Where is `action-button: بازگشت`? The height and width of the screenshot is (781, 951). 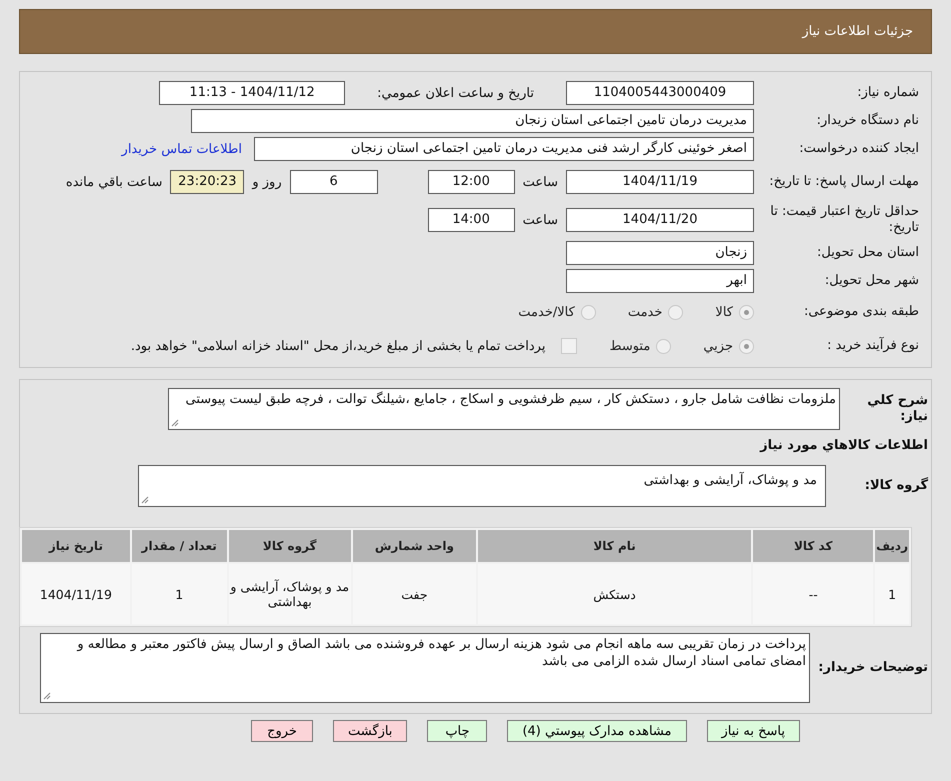
action-button: بازگشت is located at coordinates (370, 731).